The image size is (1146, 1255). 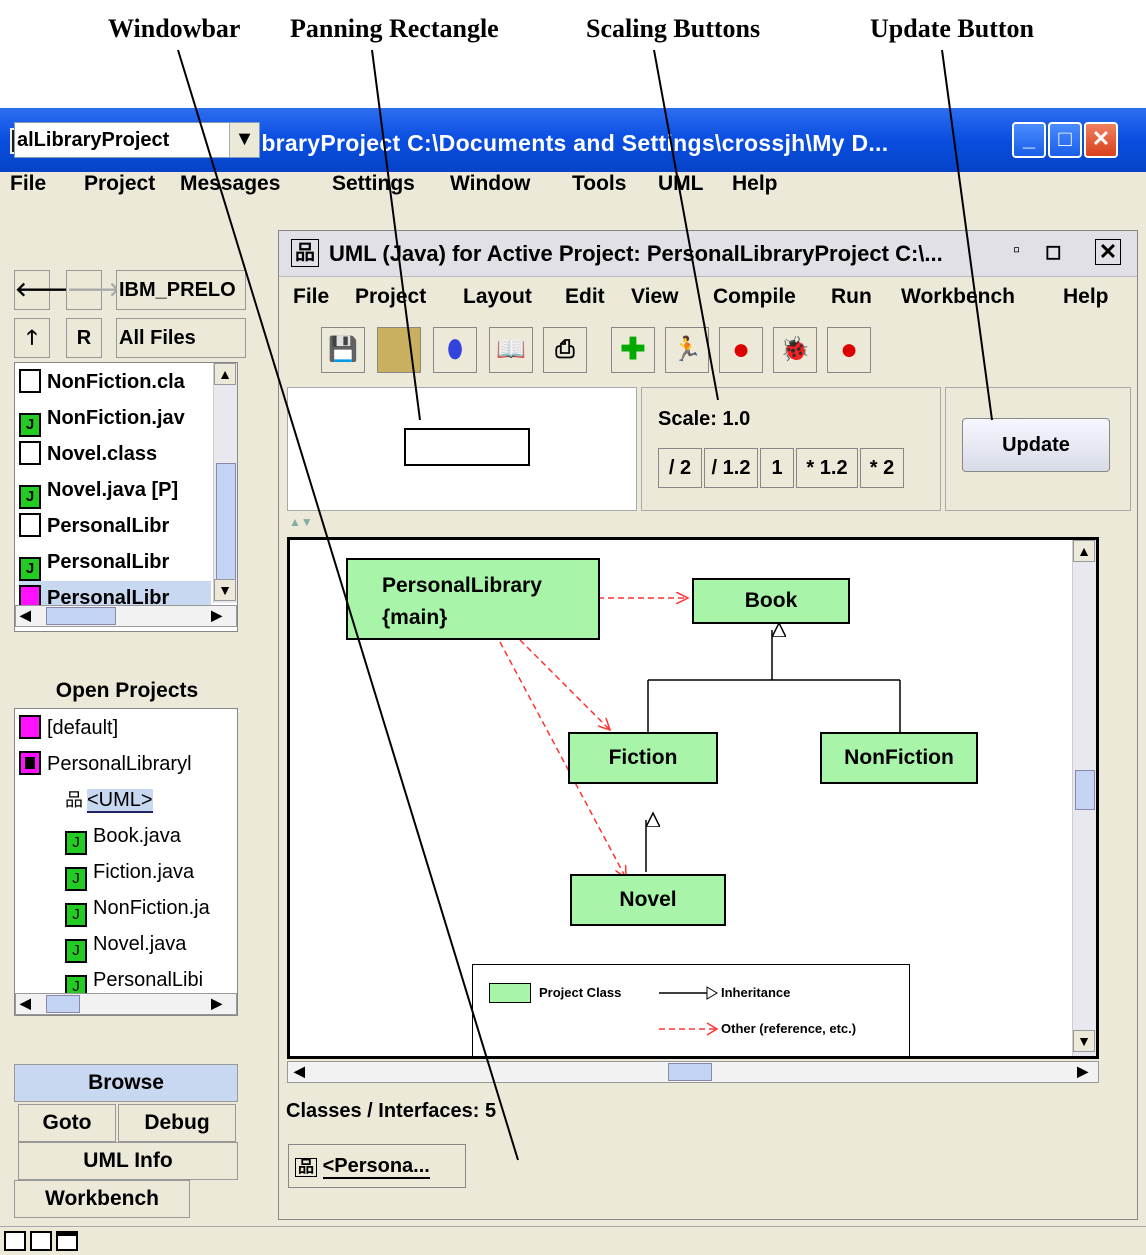 What do you see at coordinates (125, 945) in the screenshot?
I see `tree-item: J Novel.java` at bounding box center [125, 945].